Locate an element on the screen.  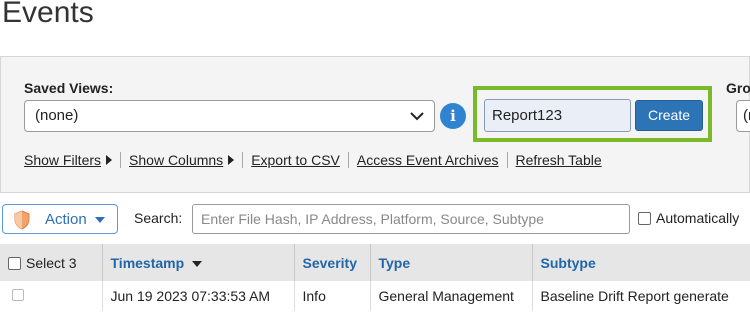
action-label: Action is located at coordinates (66, 219).